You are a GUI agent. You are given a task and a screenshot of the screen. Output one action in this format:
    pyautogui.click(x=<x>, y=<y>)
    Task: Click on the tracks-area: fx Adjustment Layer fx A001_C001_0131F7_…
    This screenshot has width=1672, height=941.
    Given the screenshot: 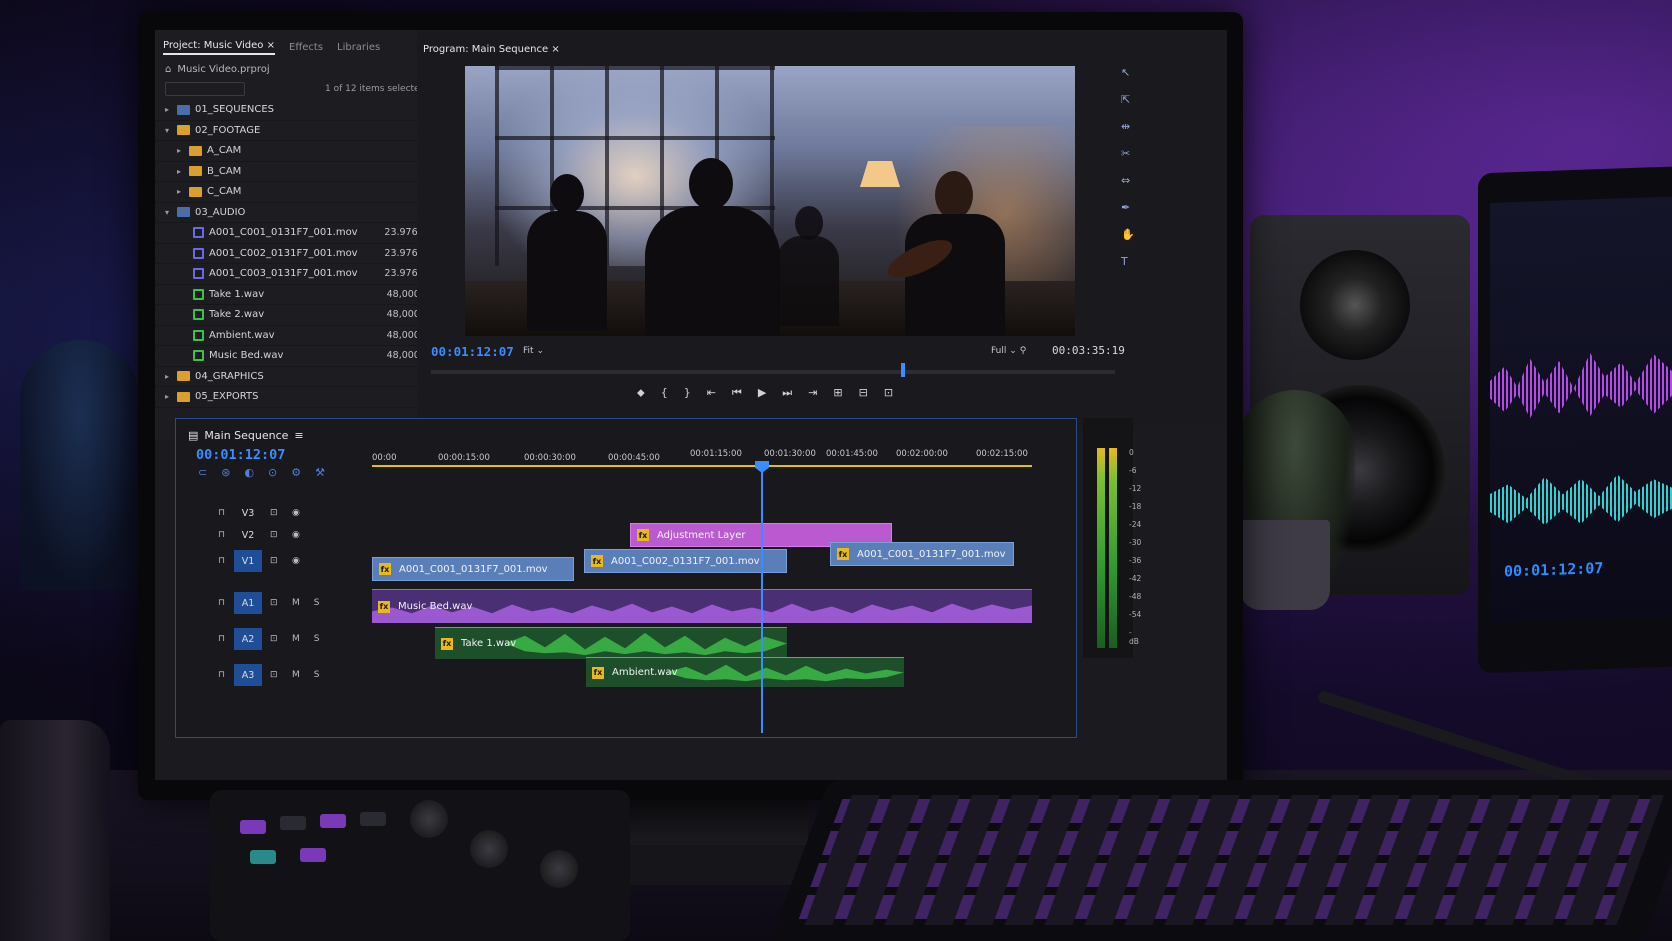 What is the action you would take?
    pyautogui.click(x=717, y=604)
    